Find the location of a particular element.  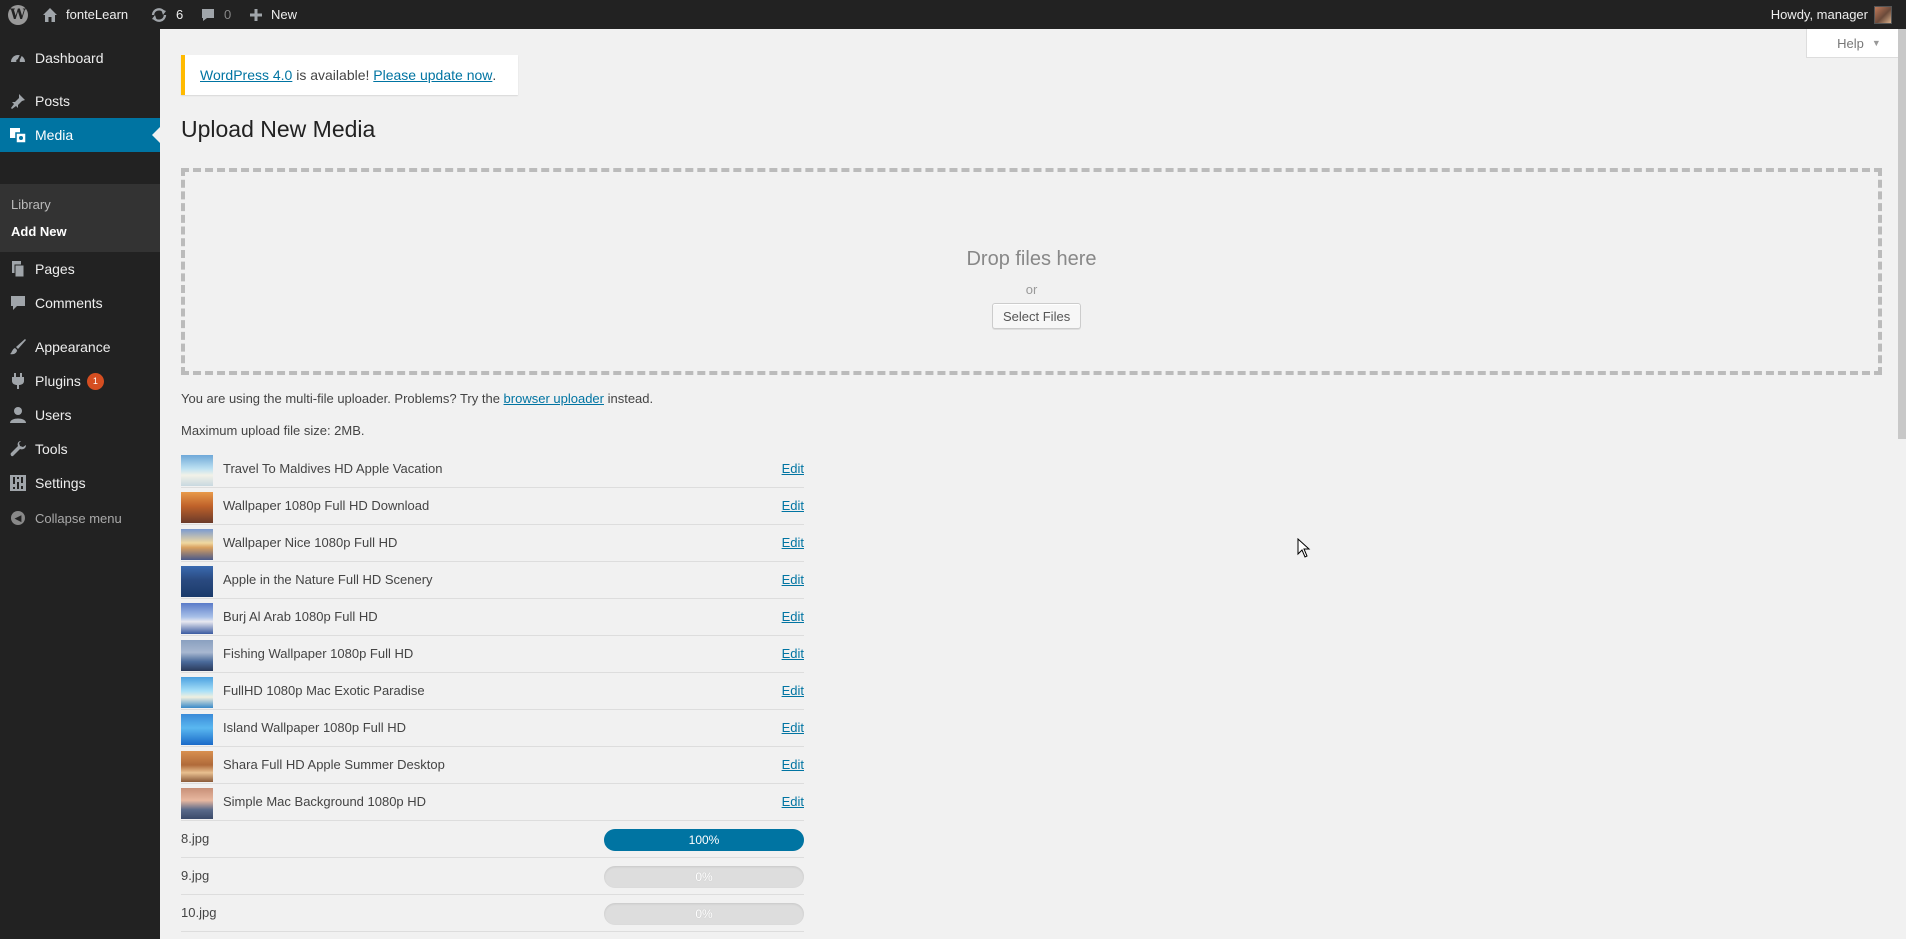

upload-item-row: 9.jpg 0% is located at coordinates (492, 876).